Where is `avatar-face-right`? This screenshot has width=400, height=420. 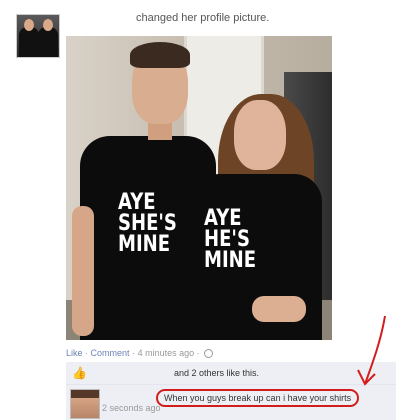 avatar-face-right is located at coordinates (48, 25).